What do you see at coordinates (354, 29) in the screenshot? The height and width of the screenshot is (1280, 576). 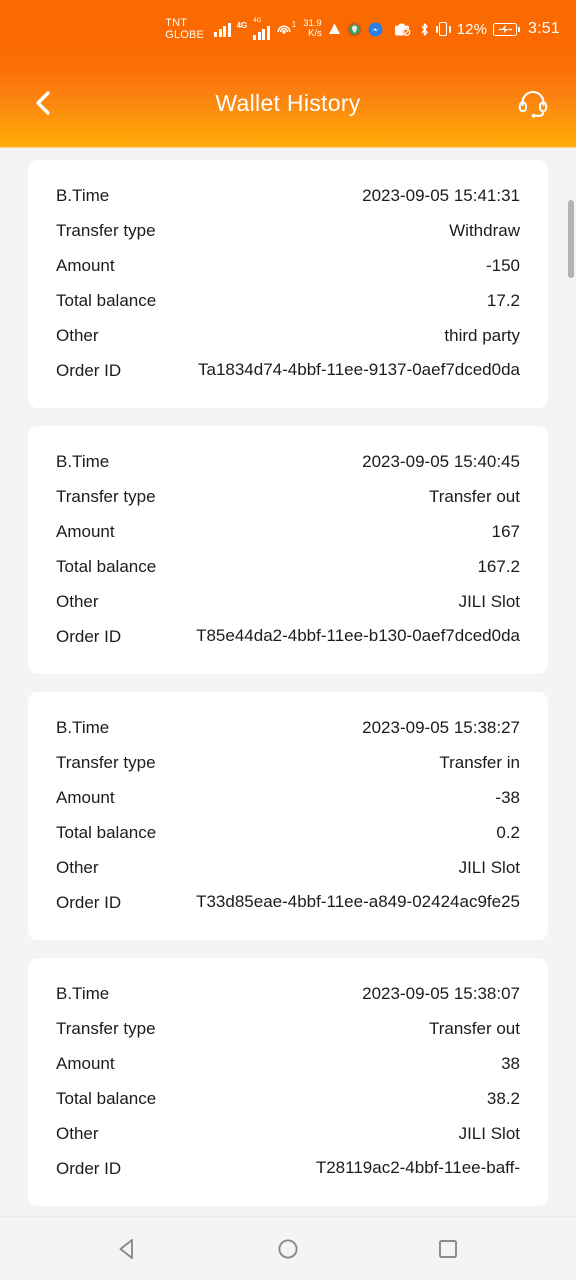 I see `location-icon` at bounding box center [354, 29].